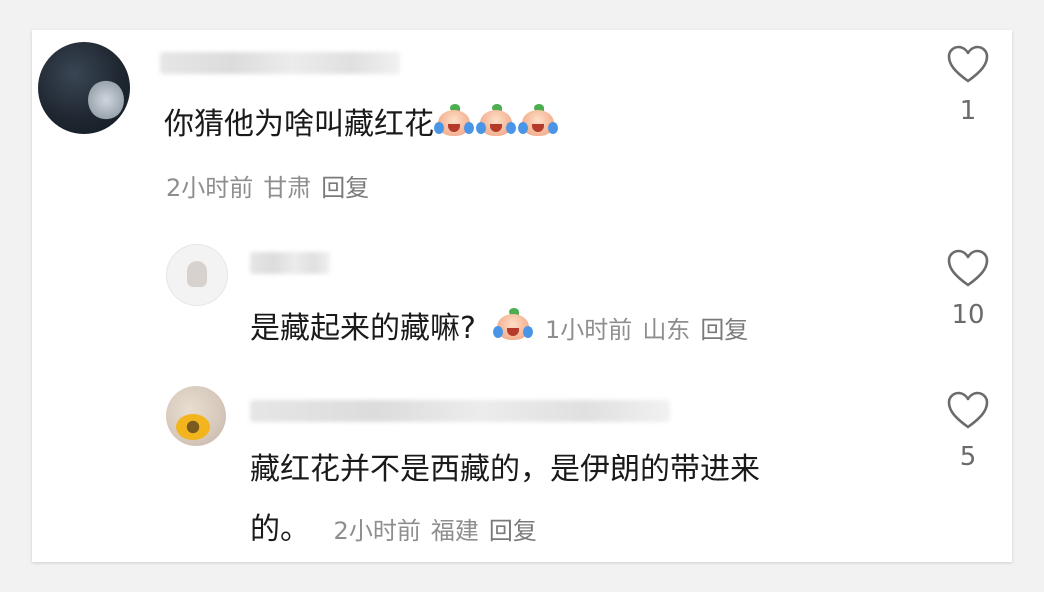 This screenshot has width=1044, height=592. Describe the element at coordinates (454, 531) in the screenshot. I see `comment-location: 福建` at that location.